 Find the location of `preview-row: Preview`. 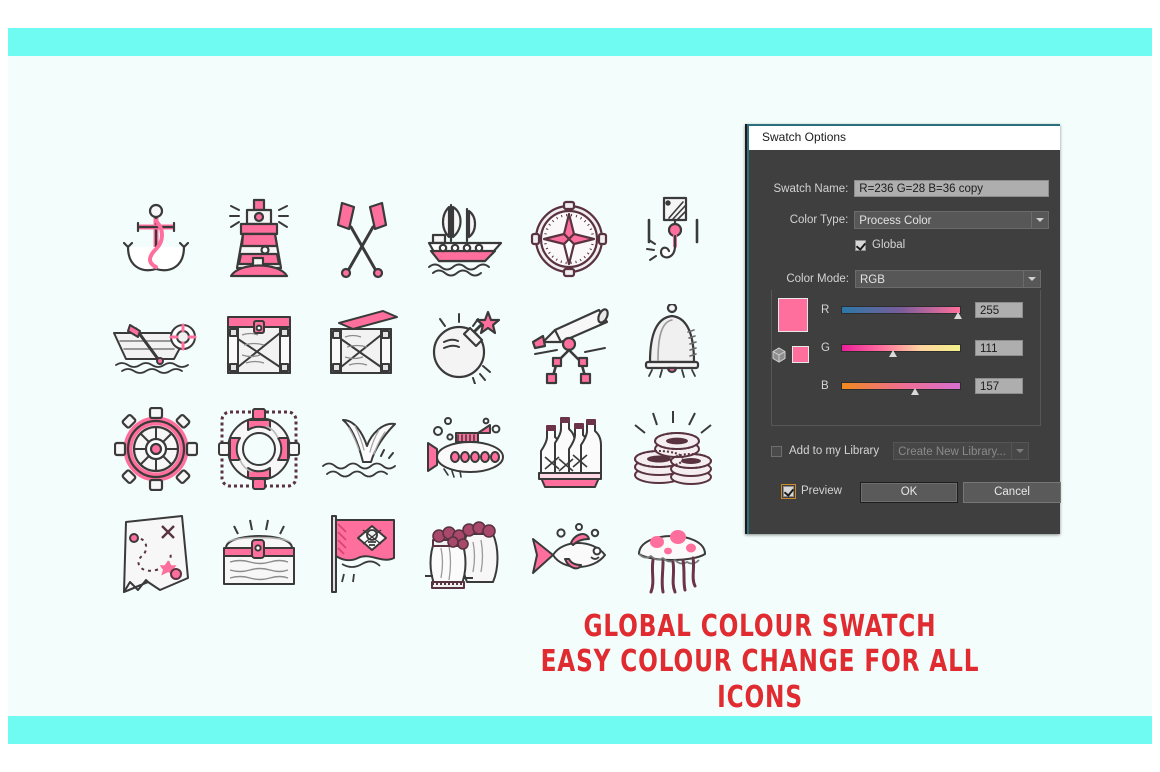

preview-row: Preview is located at coordinates (811, 491).